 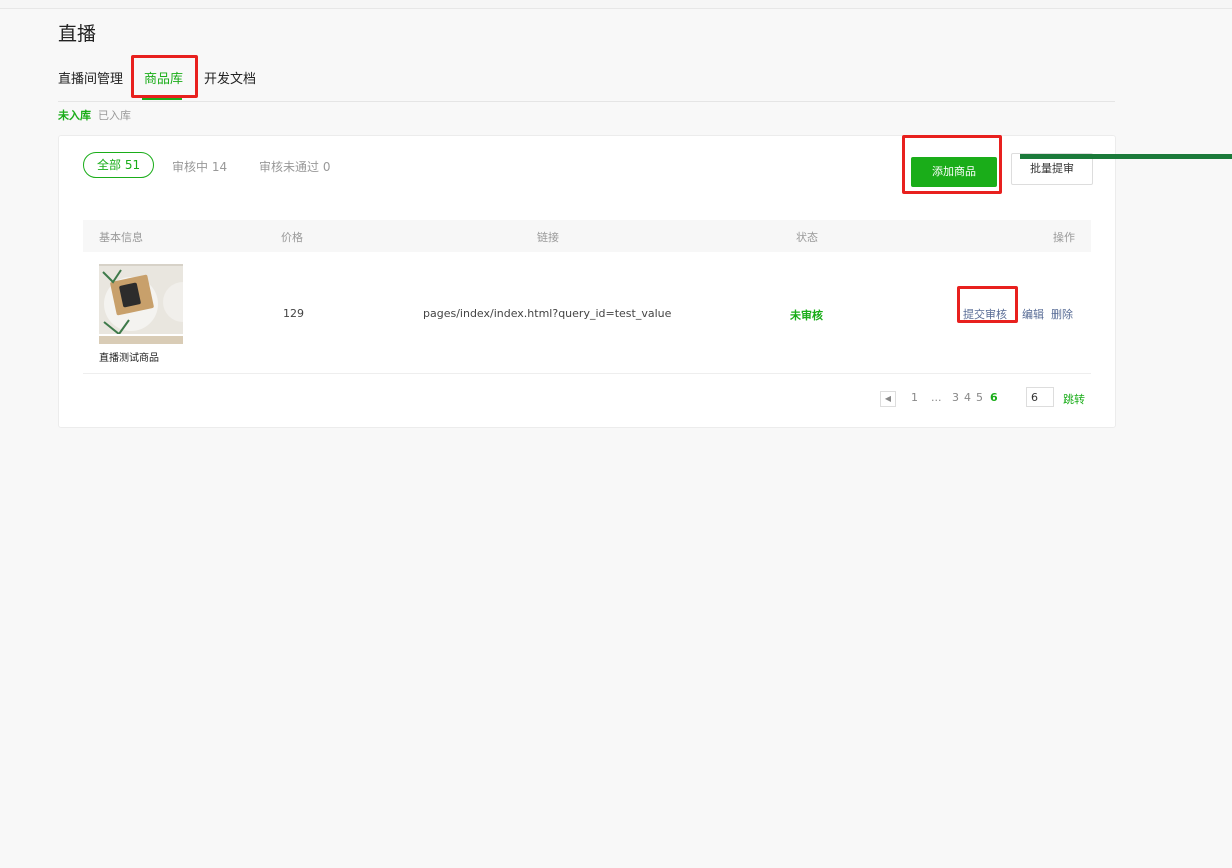 I want to click on filter-reviewing: 审核中 14, so click(x=199, y=166).